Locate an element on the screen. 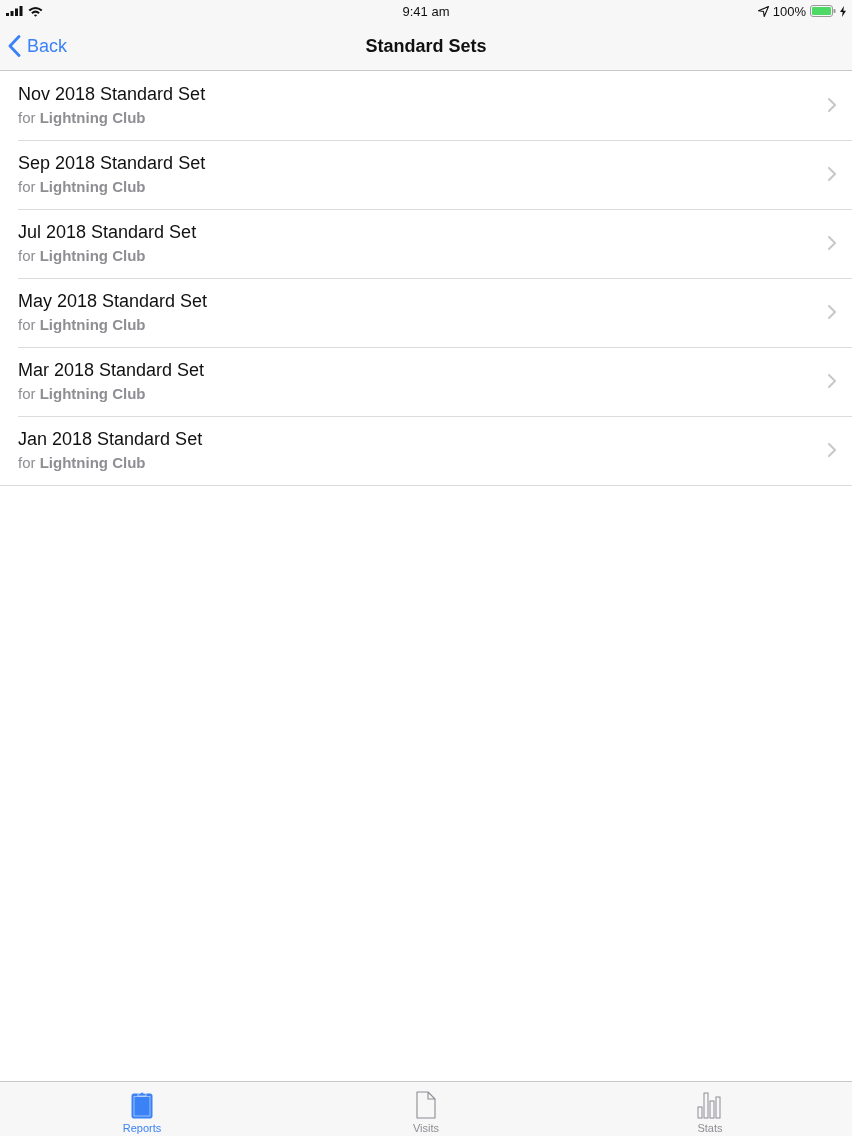 The image size is (852, 1136). chevron-left-icon is located at coordinates (14, 46).